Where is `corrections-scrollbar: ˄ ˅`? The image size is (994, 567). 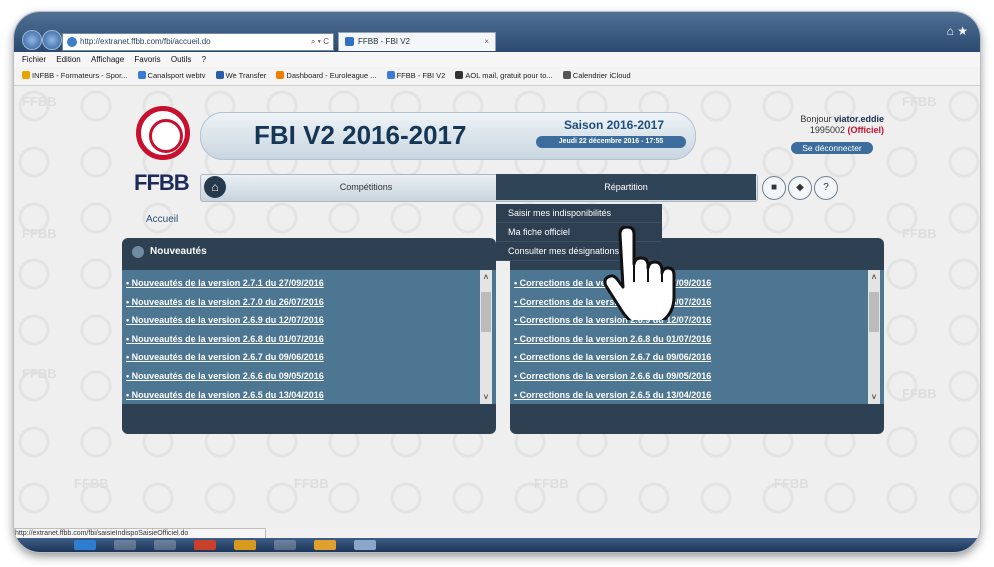
corrections-scrollbar: ˄ ˅ is located at coordinates (874, 337).